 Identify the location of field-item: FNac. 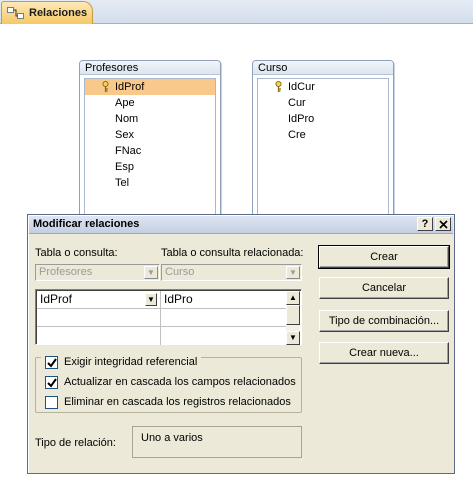
(150, 151).